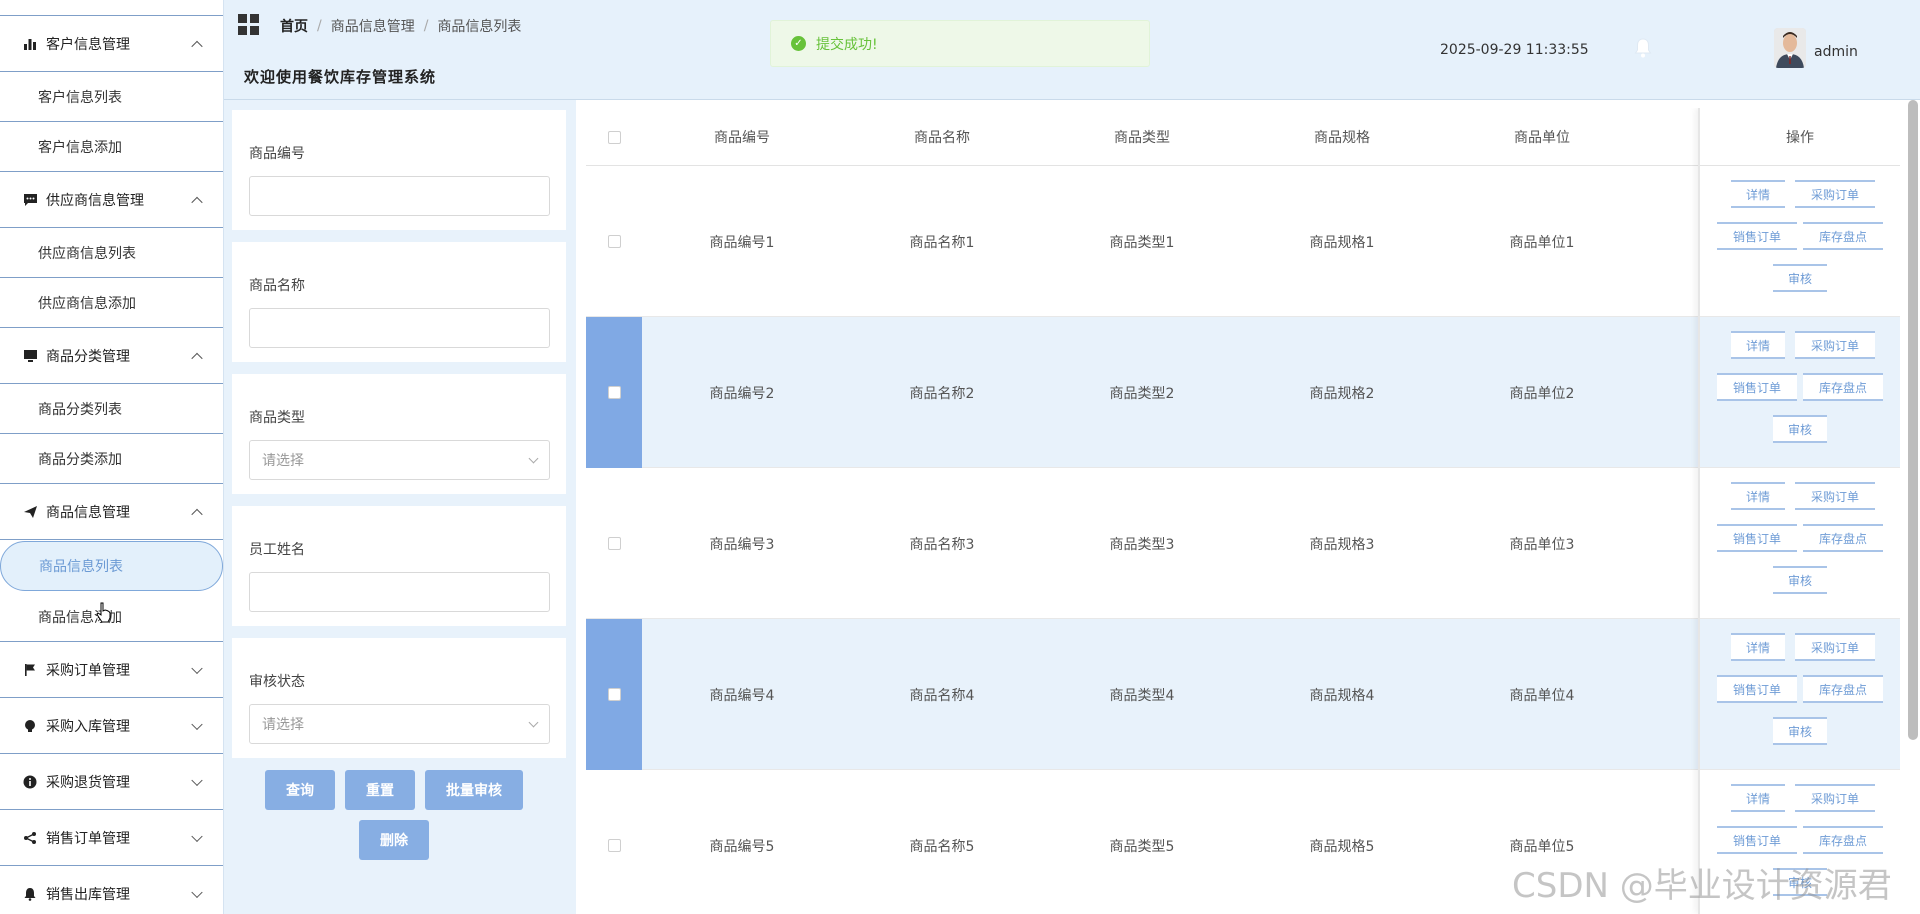 This screenshot has height=914, width=1920. Describe the element at coordinates (30, 44) in the screenshot. I see `bar-chart-icon` at that location.